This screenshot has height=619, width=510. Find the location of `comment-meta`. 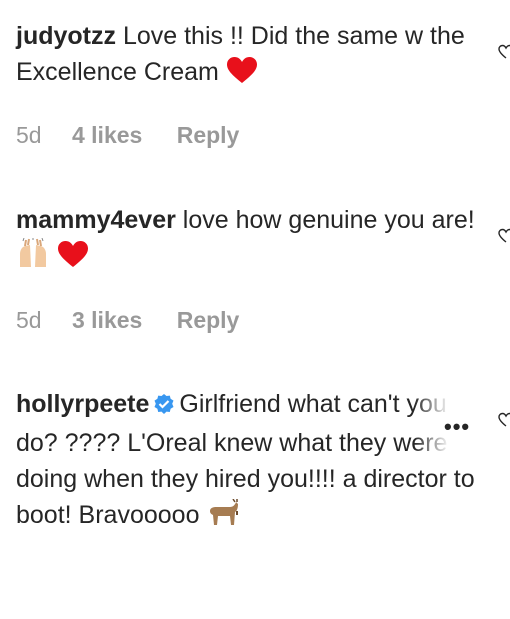

comment-meta is located at coordinates (22, 605).